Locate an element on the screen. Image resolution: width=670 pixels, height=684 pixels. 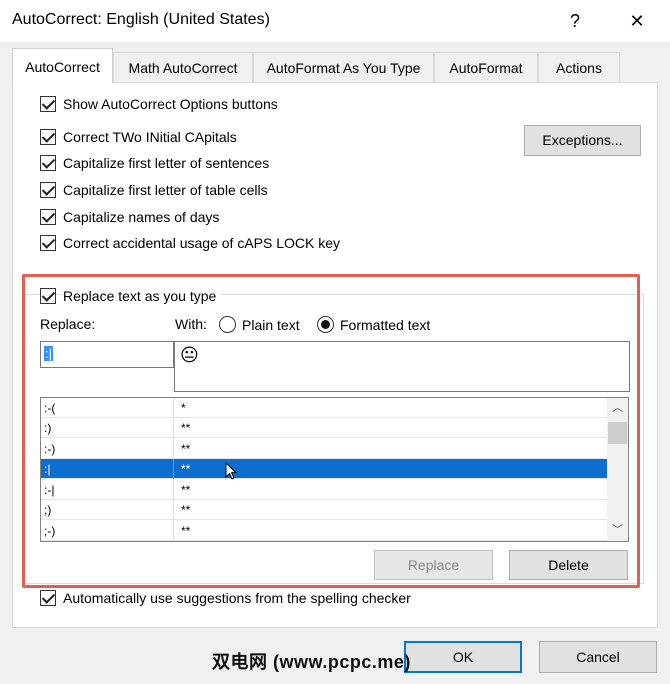
tab-autoformat: AutoFormat is located at coordinates (486, 67).